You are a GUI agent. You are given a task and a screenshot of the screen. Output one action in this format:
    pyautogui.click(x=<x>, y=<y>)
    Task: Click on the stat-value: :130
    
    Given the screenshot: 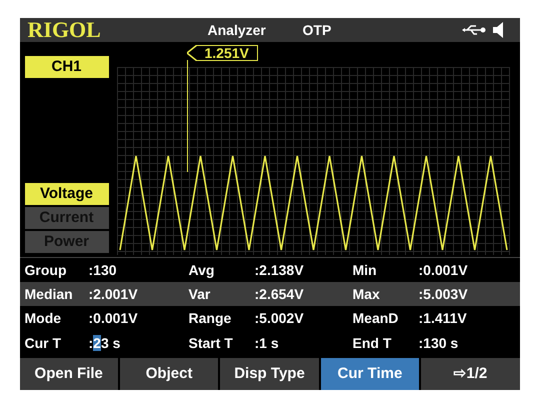 What is the action you would take?
    pyautogui.click(x=102, y=270)
    